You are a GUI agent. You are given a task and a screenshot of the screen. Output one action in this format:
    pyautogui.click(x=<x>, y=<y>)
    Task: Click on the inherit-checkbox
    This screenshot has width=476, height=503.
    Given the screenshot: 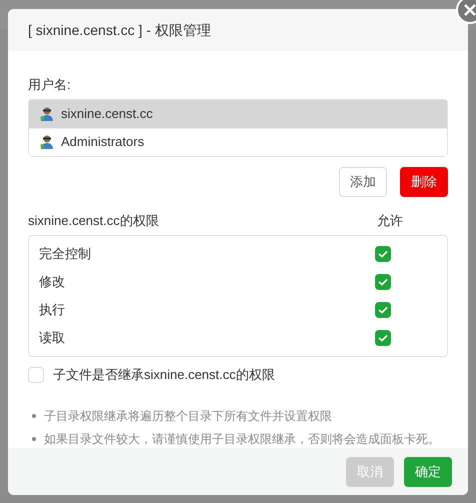 What is the action you would take?
    pyautogui.click(x=36, y=374)
    